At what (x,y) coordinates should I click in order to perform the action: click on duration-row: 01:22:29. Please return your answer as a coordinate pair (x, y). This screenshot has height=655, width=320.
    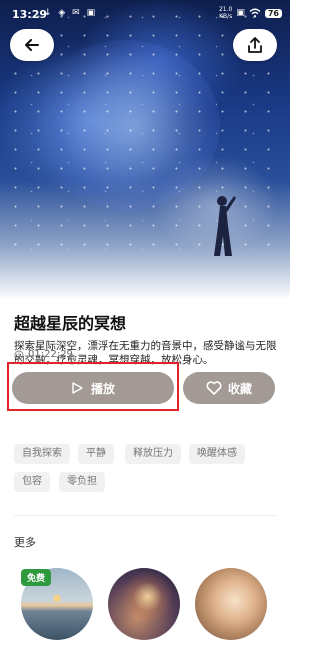
    Looking at the image, I should click on (43, 354).